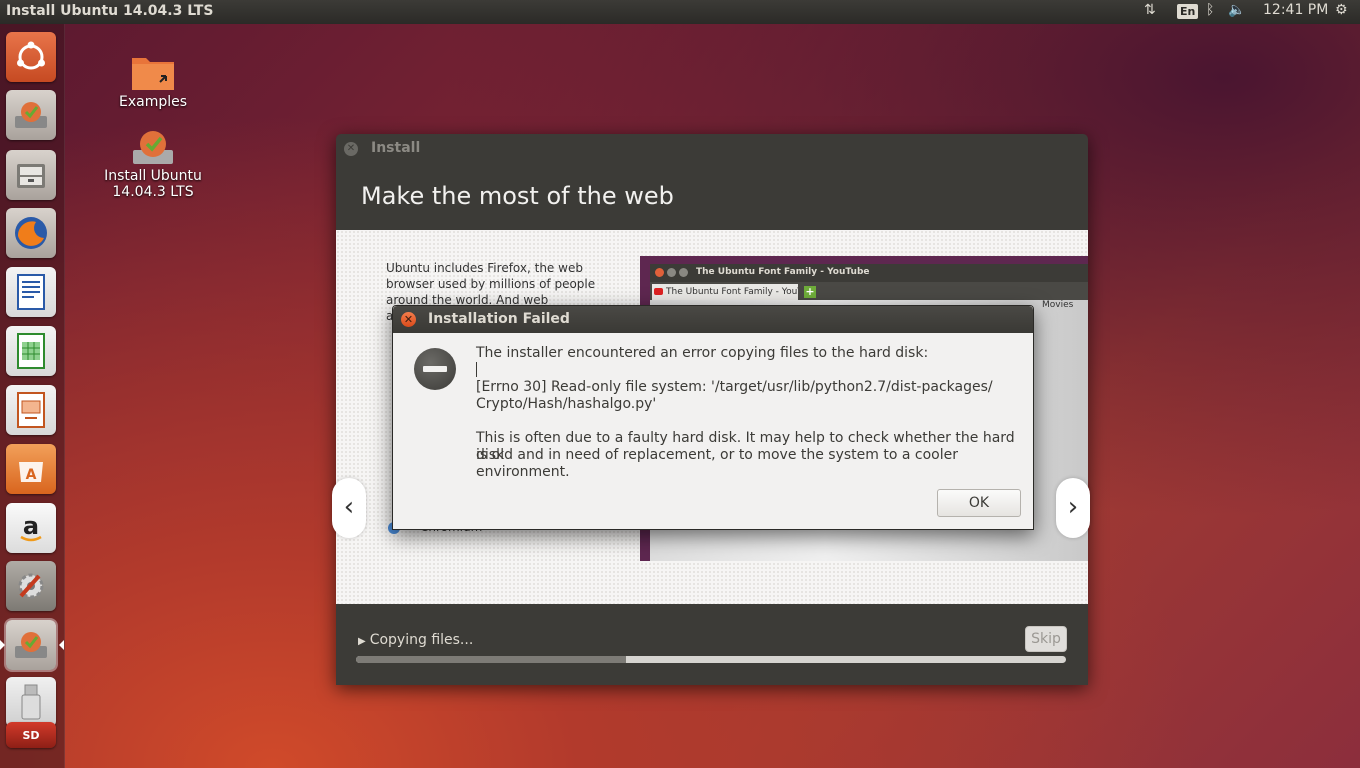 The height and width of the screenshot is (768, 1360). Describe the element at coordinates (979, 503) in the screenshot. I see `ok-button: OK` at that location.